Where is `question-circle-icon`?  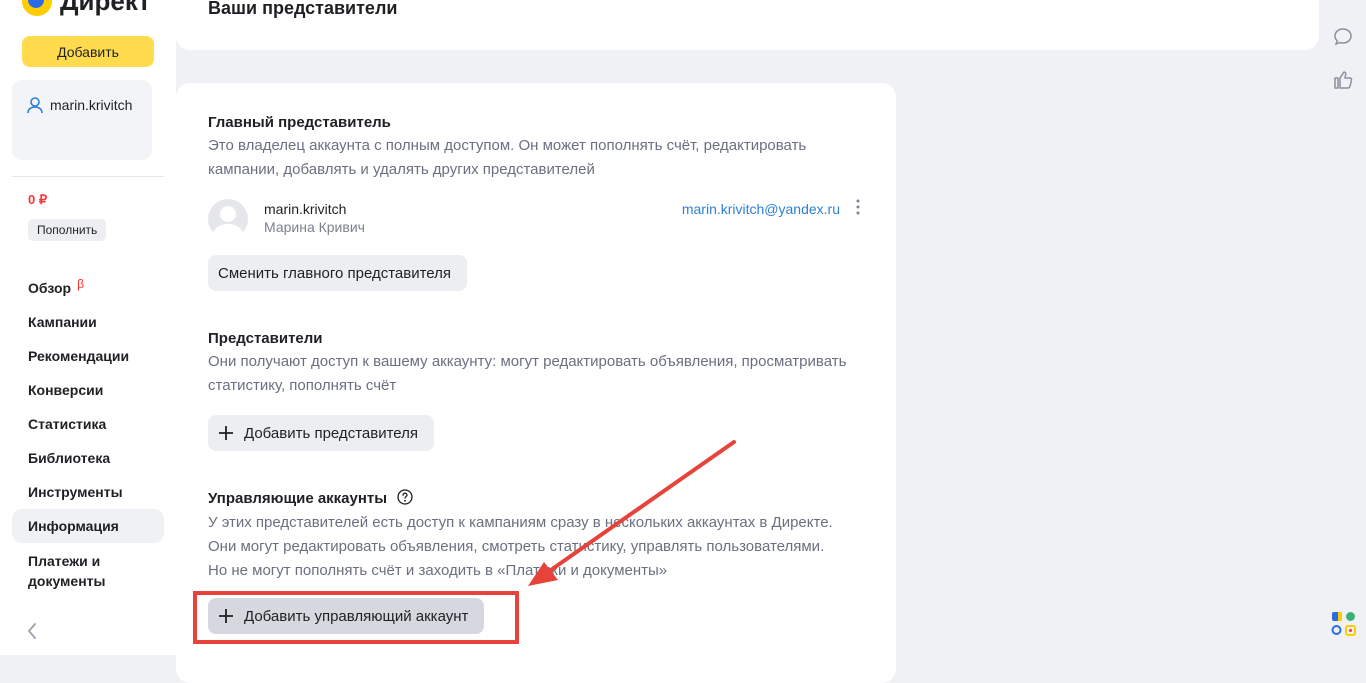 question-circle-icon is located at coordinates (405, 497).